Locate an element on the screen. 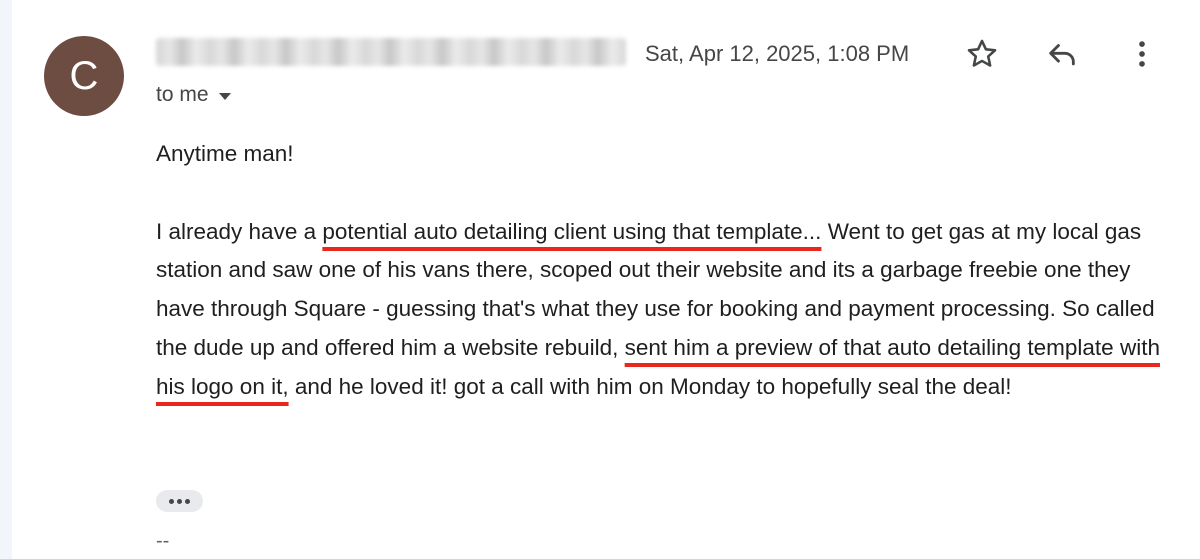  more-vert-icon is located at coordinates (1142, 54).